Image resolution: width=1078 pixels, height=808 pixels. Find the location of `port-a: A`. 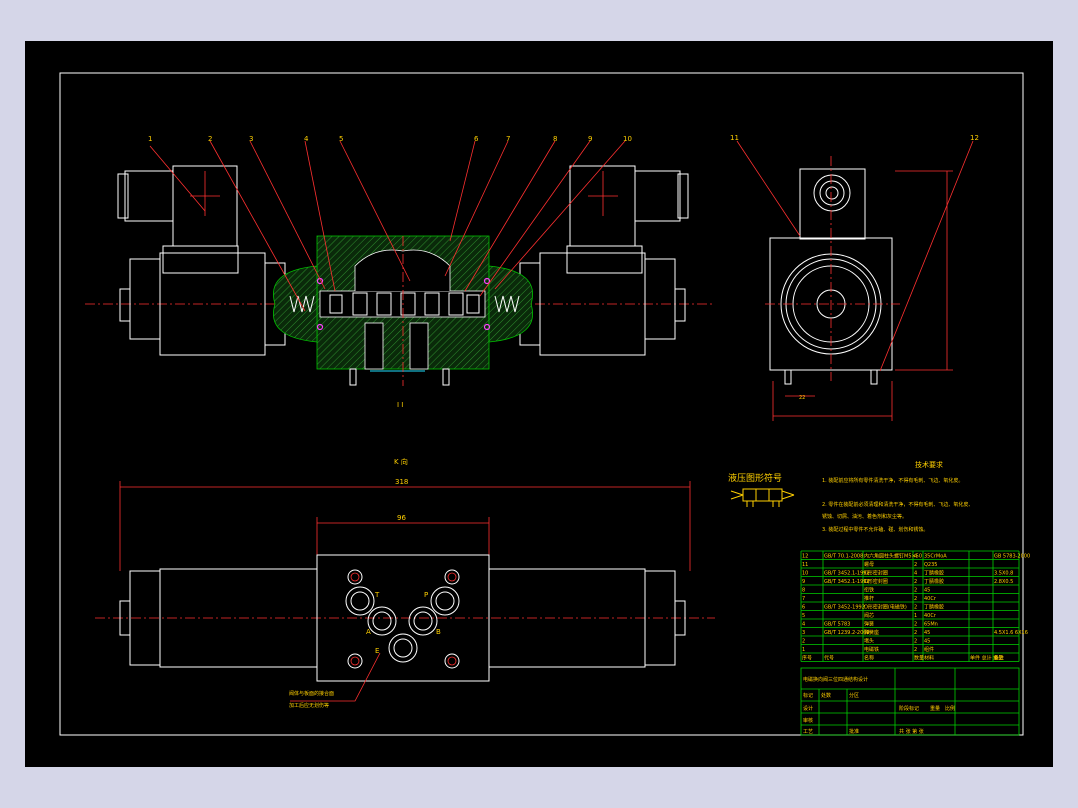

port-a: A is located at coordinates (368, 632).